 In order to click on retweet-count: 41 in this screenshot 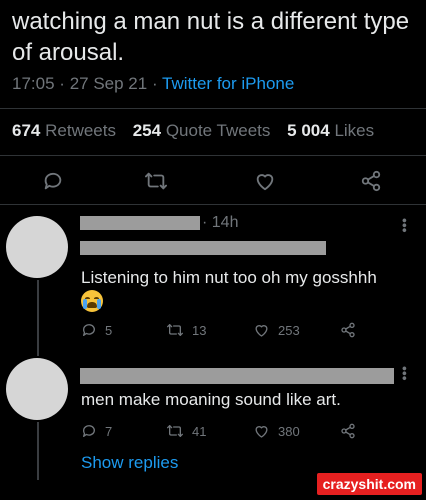, I will do `click(199, 431)`.